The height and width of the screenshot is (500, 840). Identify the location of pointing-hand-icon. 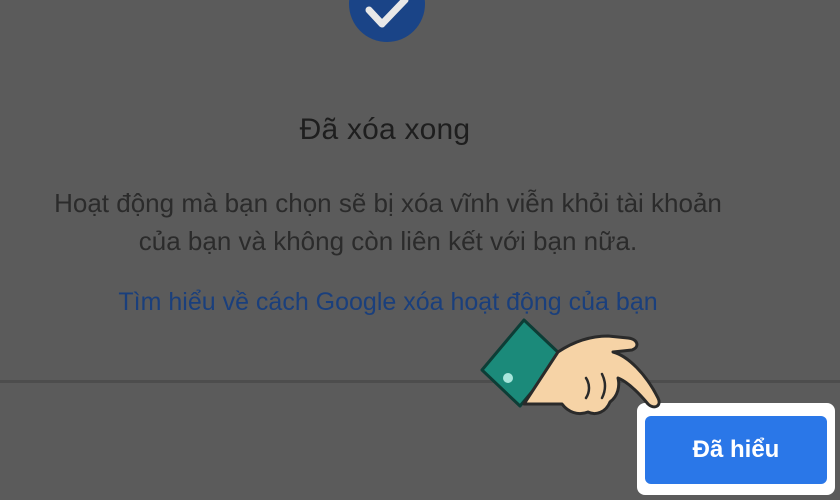
(570, 367).